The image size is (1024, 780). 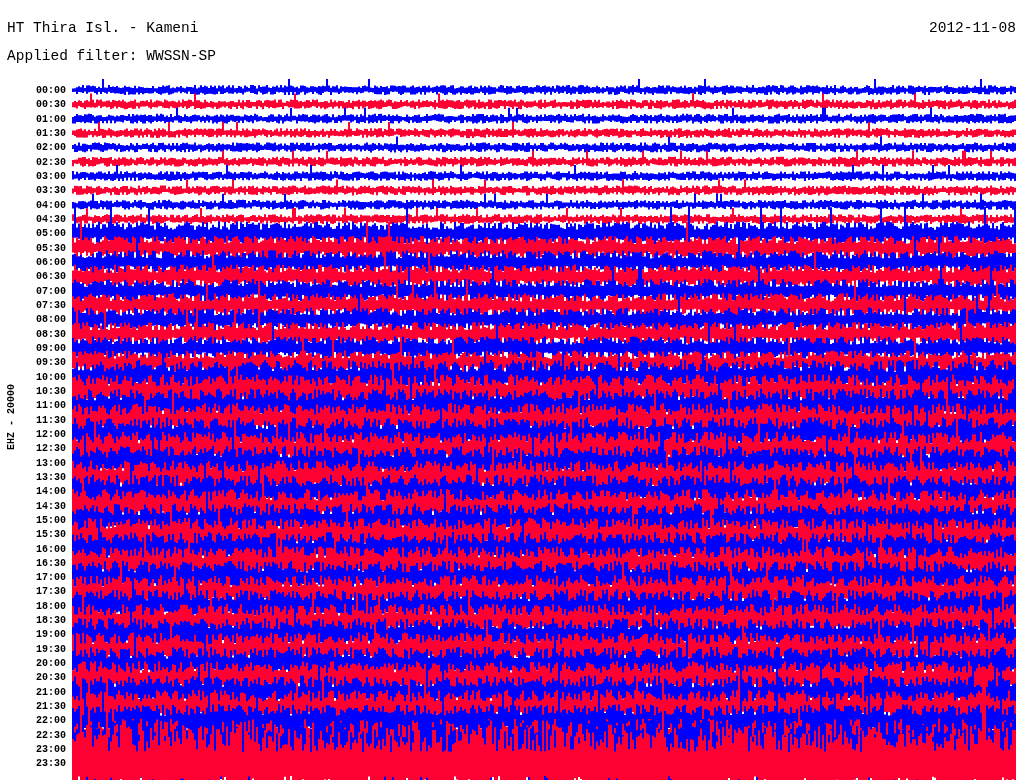 What do you see at coordinates (50, 678) in the screenshot?
I see `time-label: 20:30` at bounding box center [50, 678].